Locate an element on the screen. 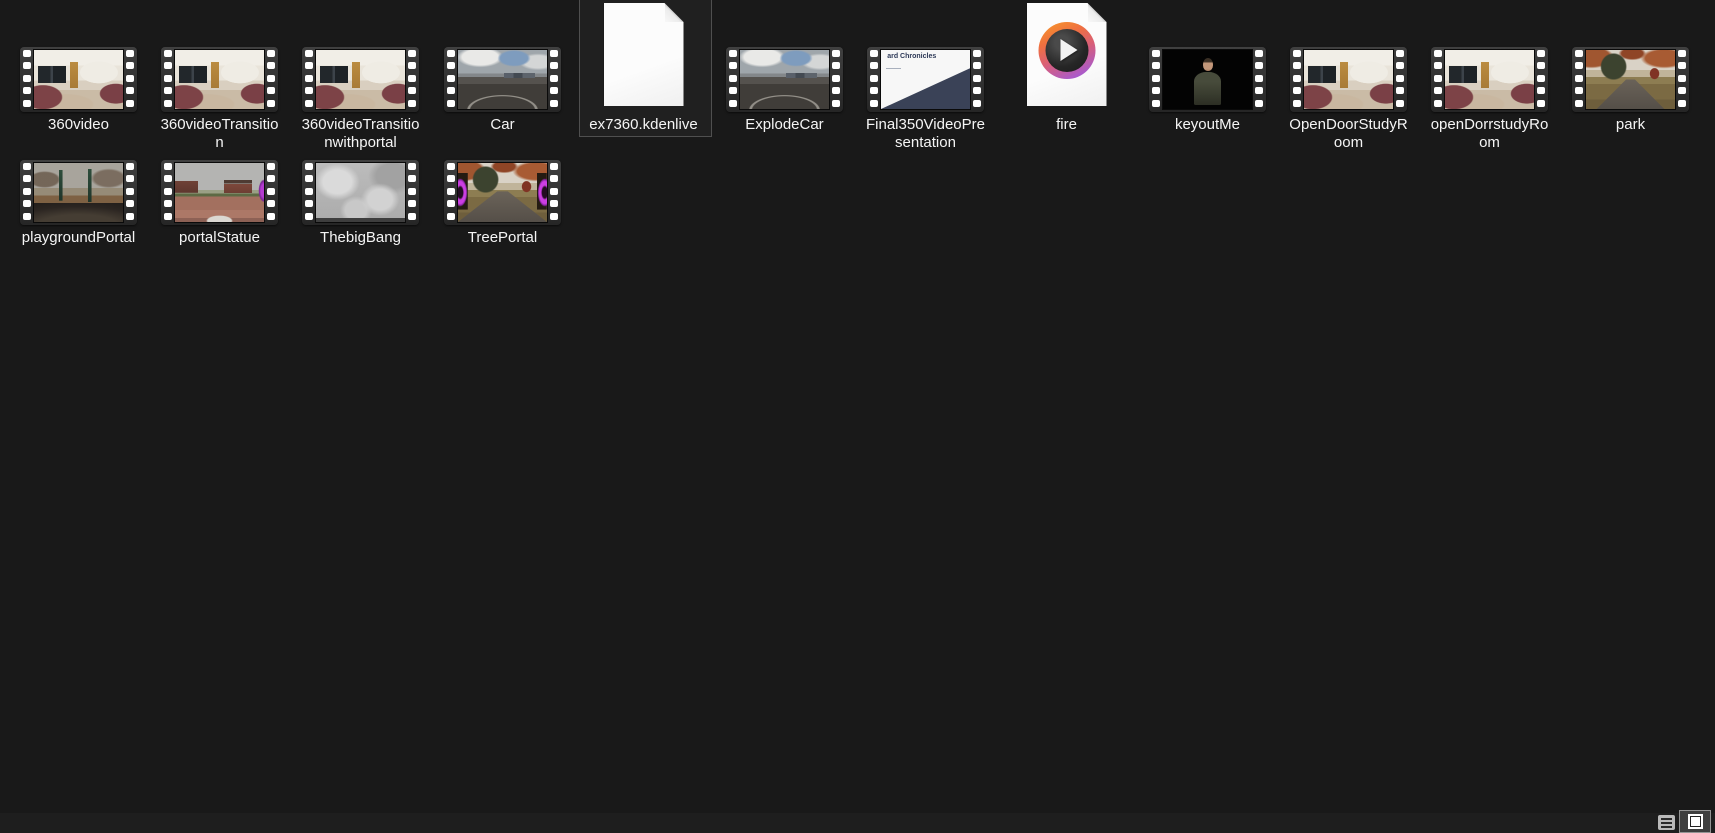 This screenshot has height=833, width=1715. video-filmstrip-icon: ard Chronicles is located at coordinates (925, 56).